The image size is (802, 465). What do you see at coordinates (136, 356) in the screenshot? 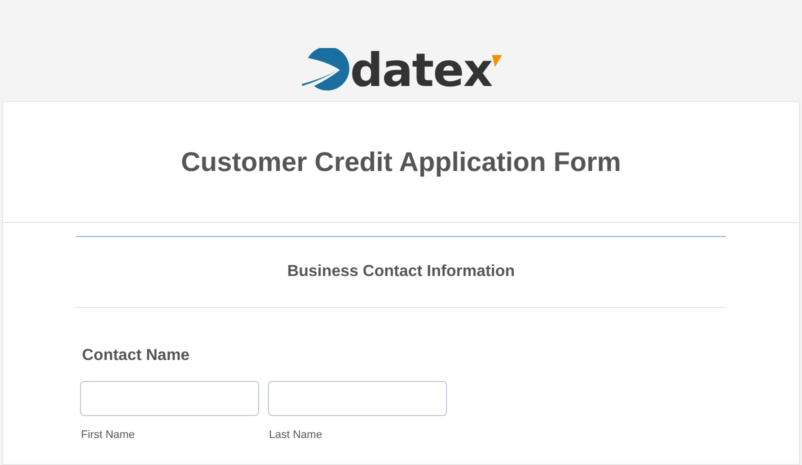
I see `field-label: Contact Name` at bounding box center [136, 356].